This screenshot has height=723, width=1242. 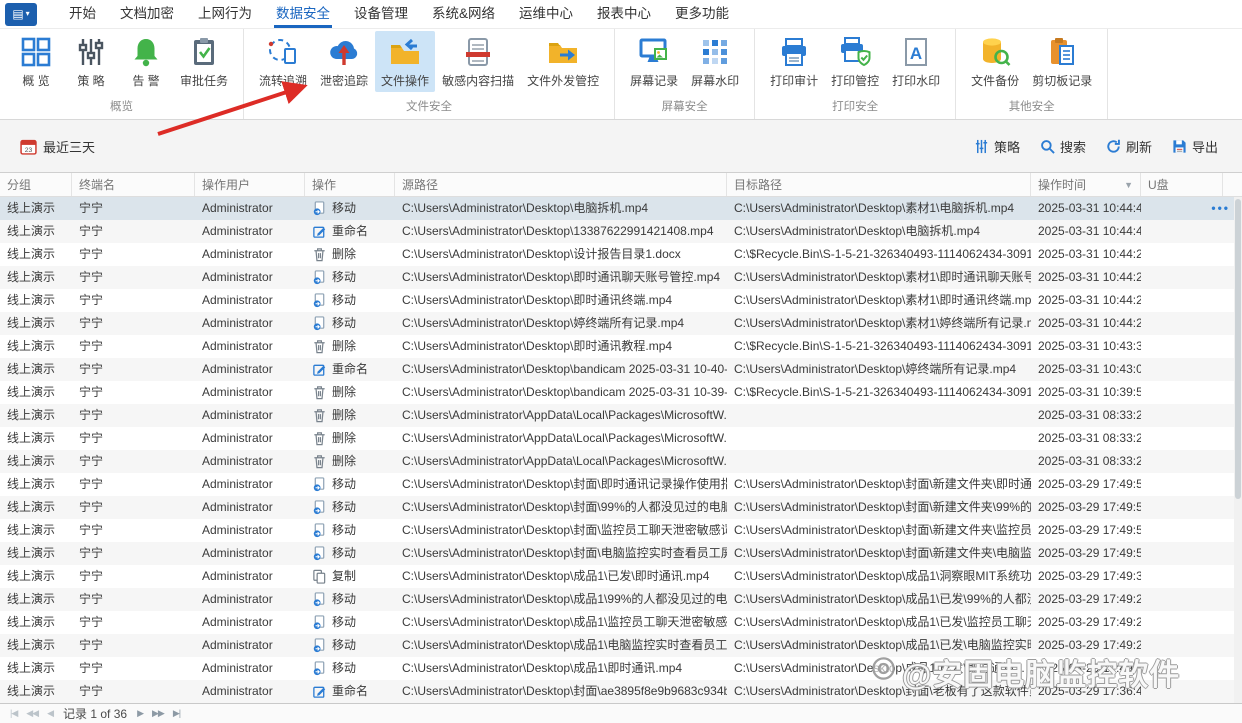 I want to click on date-range-filter-button: 23 最近三天, so click(x=57, y=146).